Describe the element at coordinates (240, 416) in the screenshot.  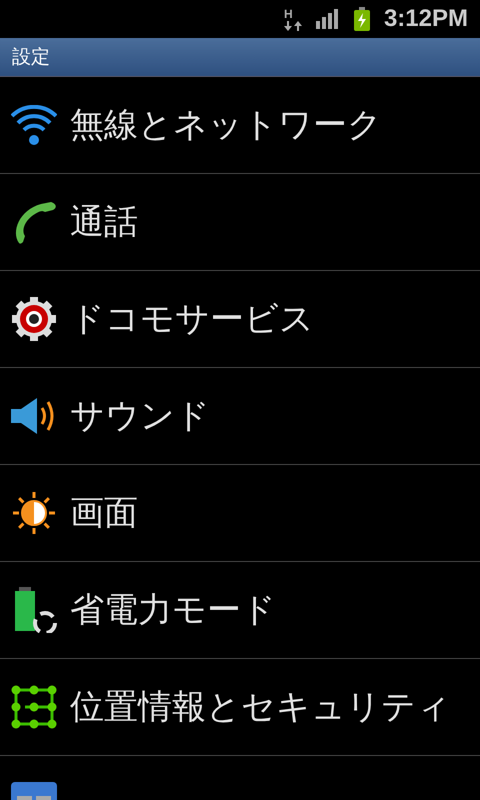
I see `settings-item: サウンド` at that location.